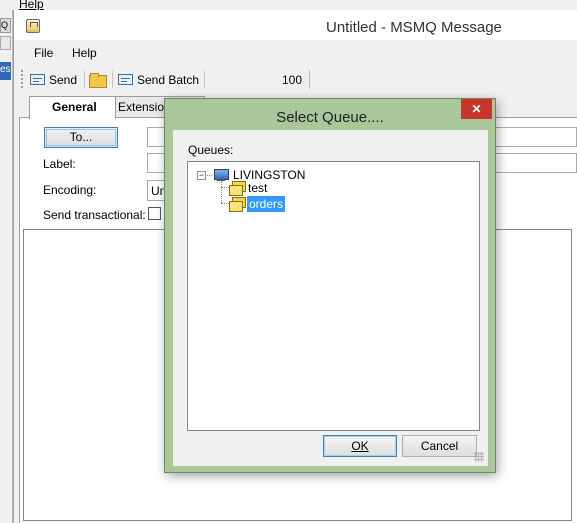  I want to click on app-icon, so click(33, 26).